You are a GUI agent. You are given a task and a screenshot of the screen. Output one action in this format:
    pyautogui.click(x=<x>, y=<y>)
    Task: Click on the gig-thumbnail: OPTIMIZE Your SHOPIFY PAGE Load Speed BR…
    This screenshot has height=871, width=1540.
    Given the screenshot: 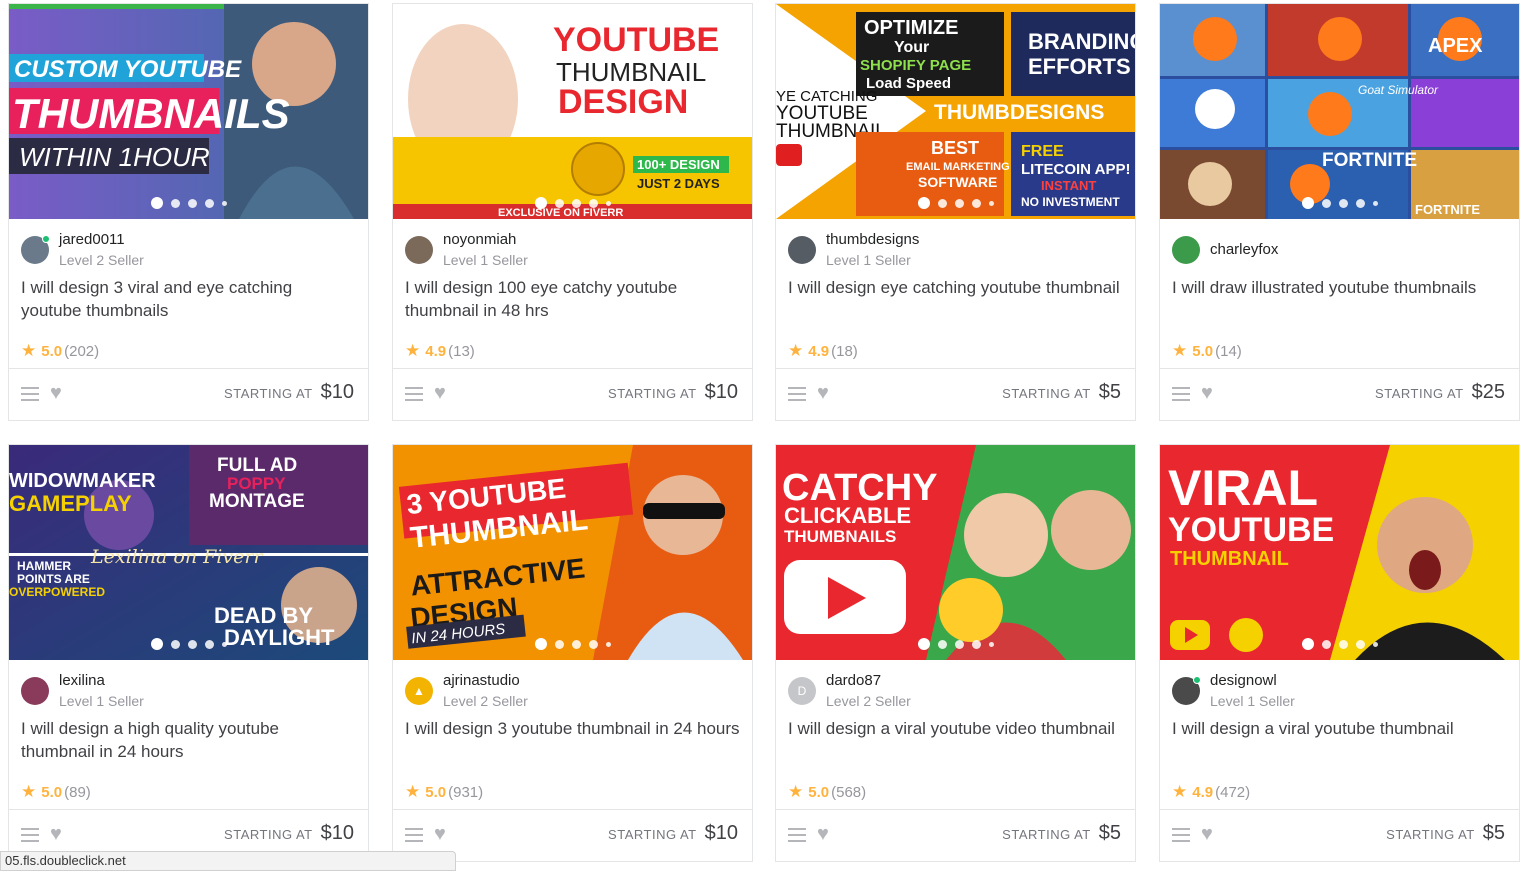 What is the action you would take?
    pyautogui.click(x=955, y=111)
    